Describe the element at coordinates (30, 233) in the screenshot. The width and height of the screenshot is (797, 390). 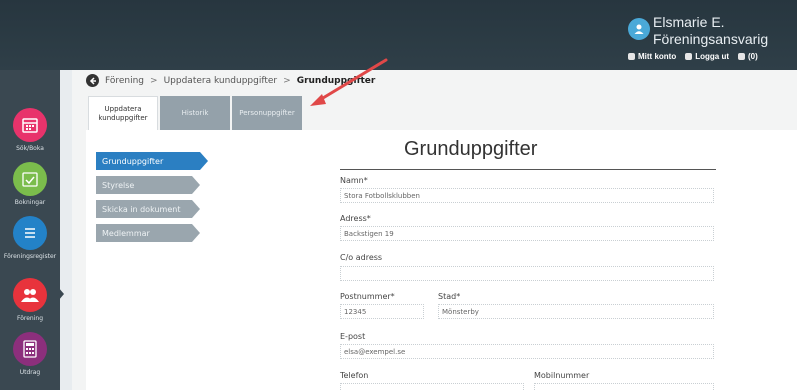
I see `list-icon` at that location.